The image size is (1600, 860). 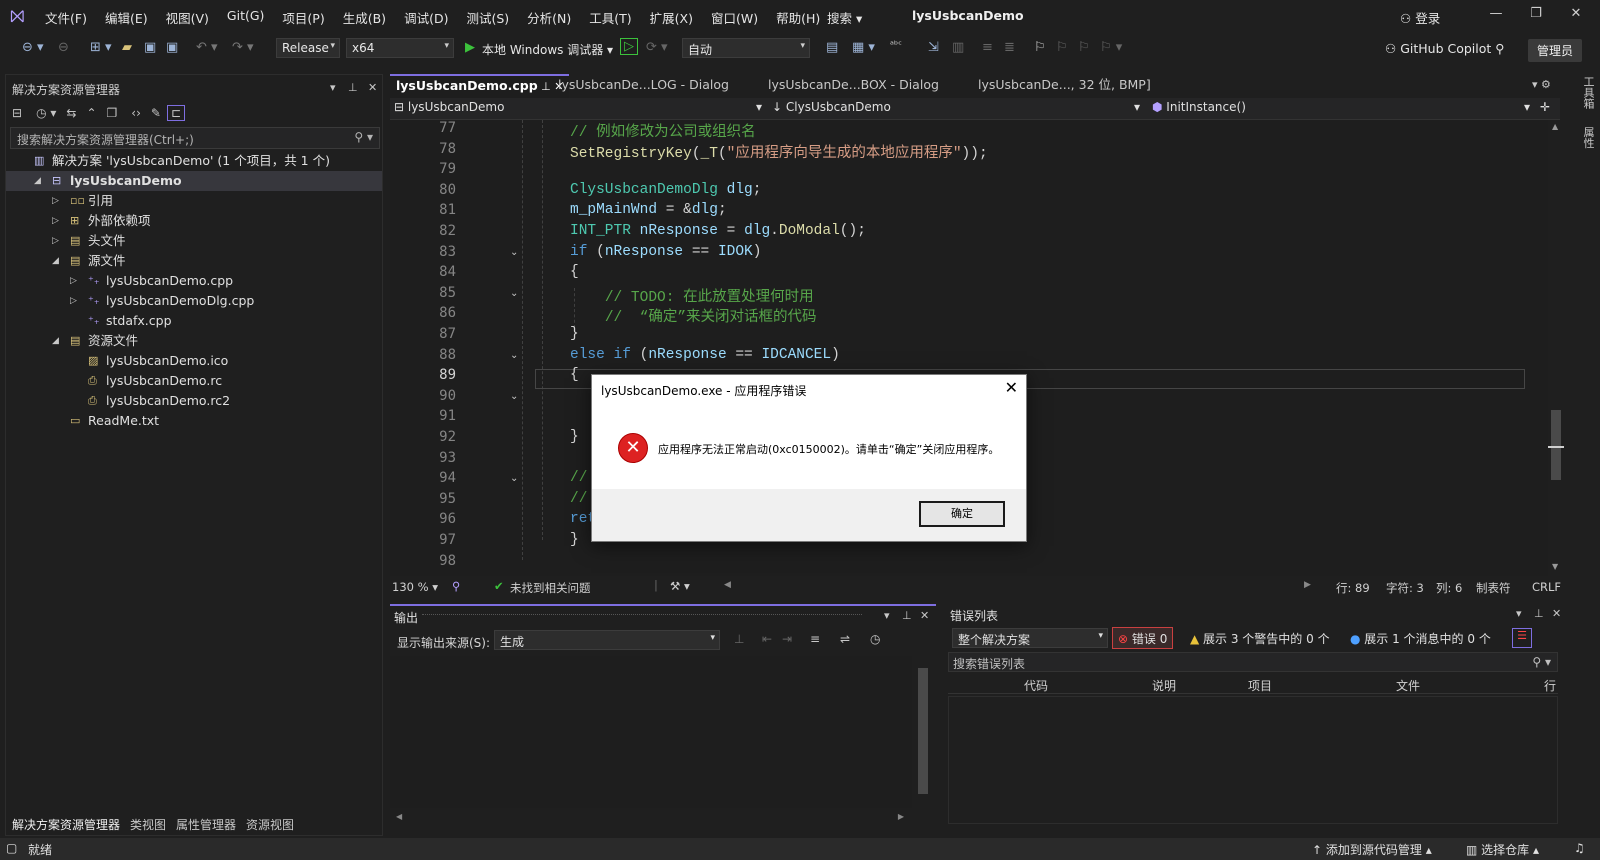 I want to click on code-line: SetRegistryKey(_T("应用程序向导生成的本地应用程序"));, so click(x=779, y=151).